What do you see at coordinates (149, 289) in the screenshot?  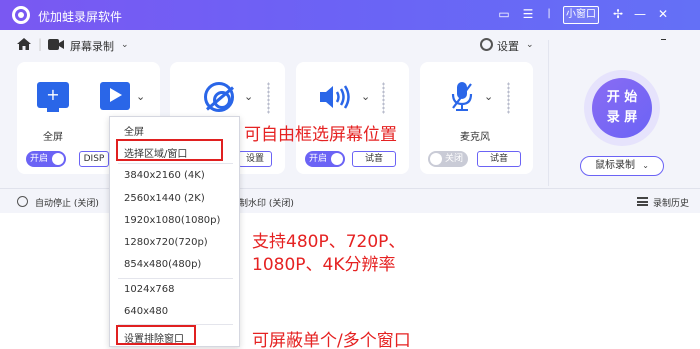 I see `menu-item-1024x768: 1024x768` at bounding box center [149, 289].